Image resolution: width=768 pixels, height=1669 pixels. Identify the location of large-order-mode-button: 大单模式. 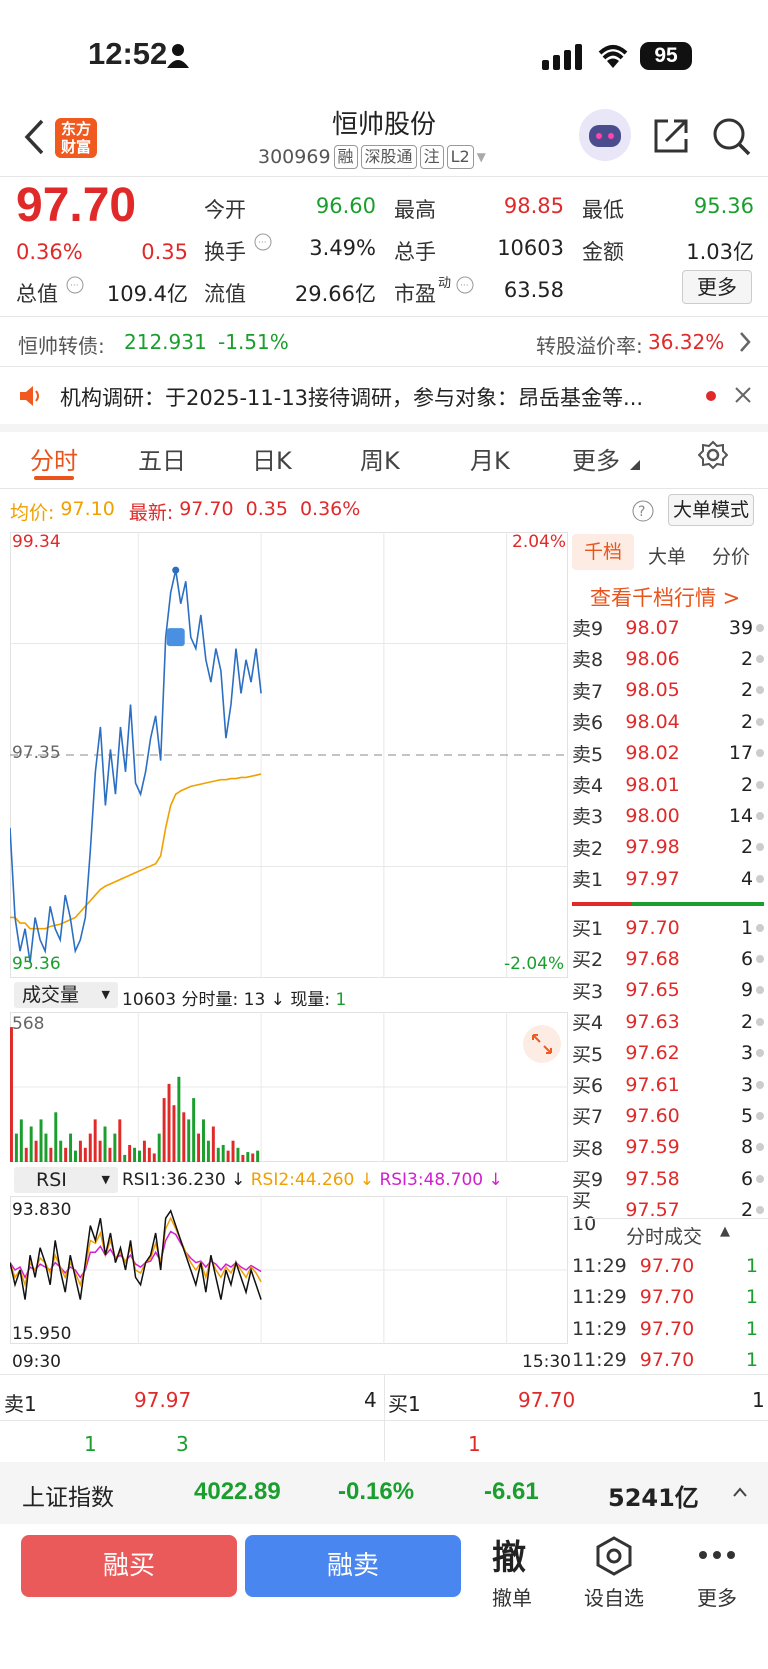
(711, 510).